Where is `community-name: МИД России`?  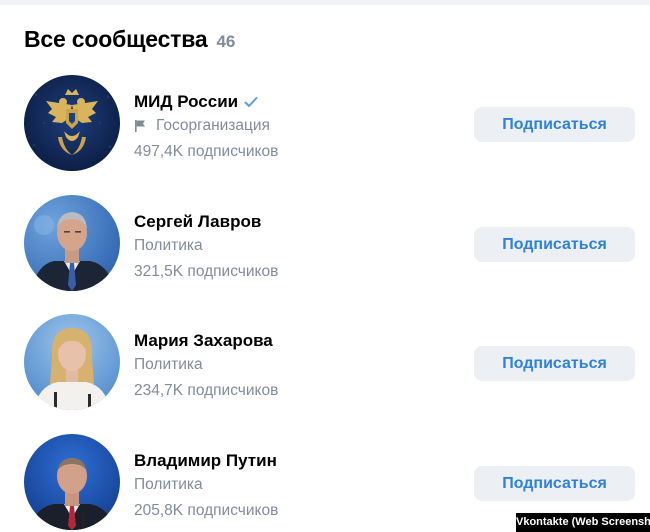 community-name: МИД России is located at coordinates (186, 102).